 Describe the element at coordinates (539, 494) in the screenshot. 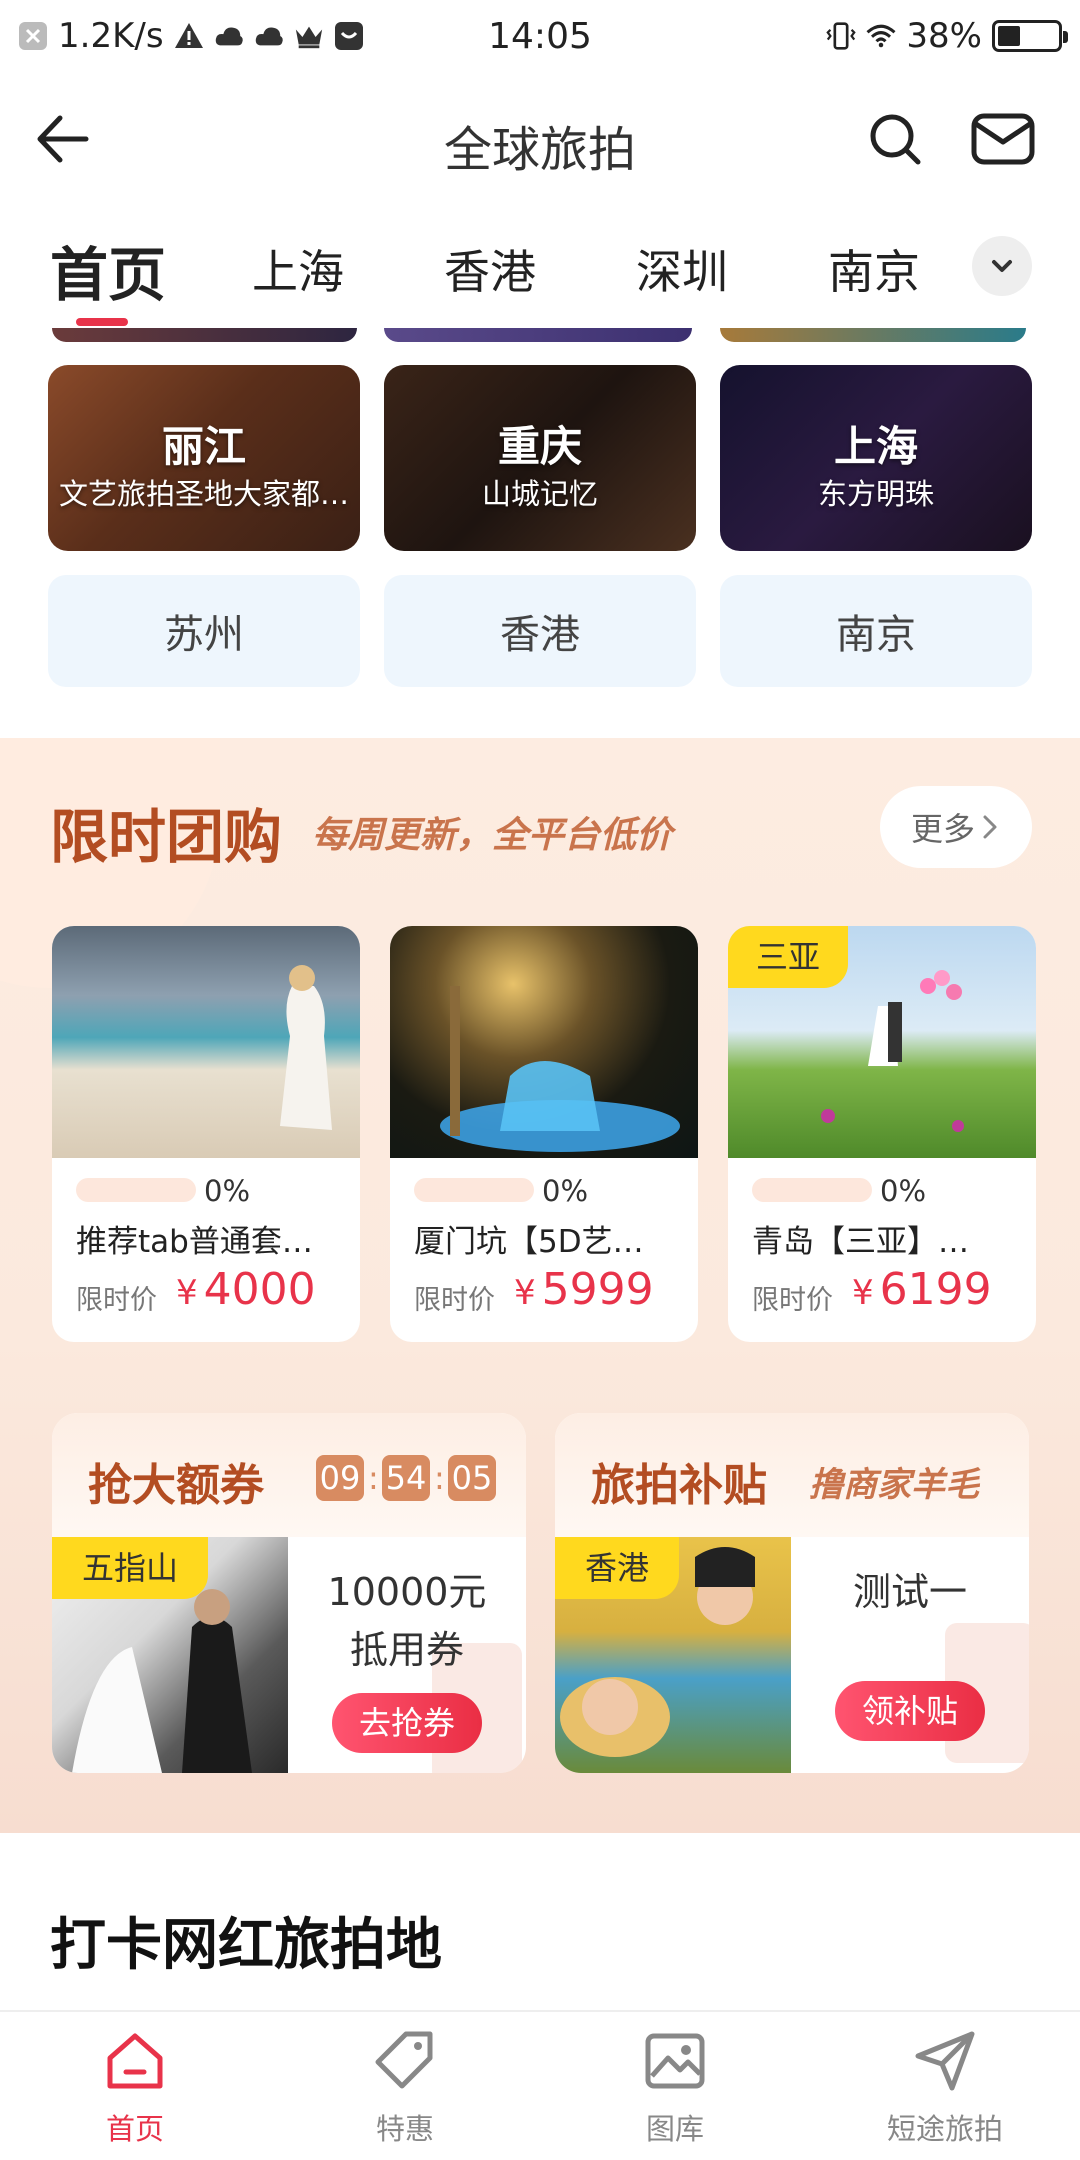

I see `destination-subtitle: 山城记忆` at that location.